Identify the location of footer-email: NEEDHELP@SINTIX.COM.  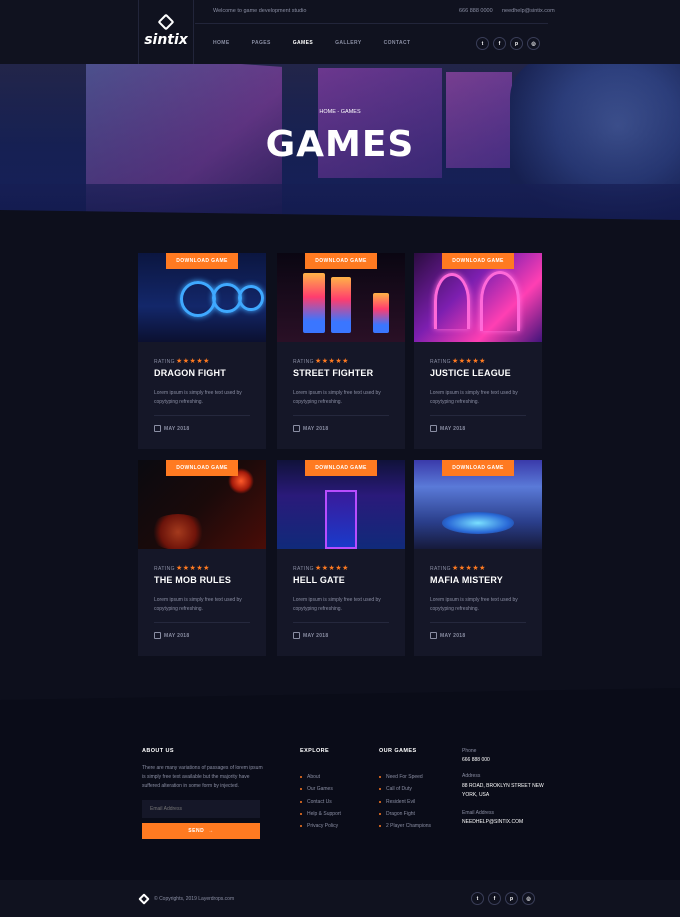
(492, 822).